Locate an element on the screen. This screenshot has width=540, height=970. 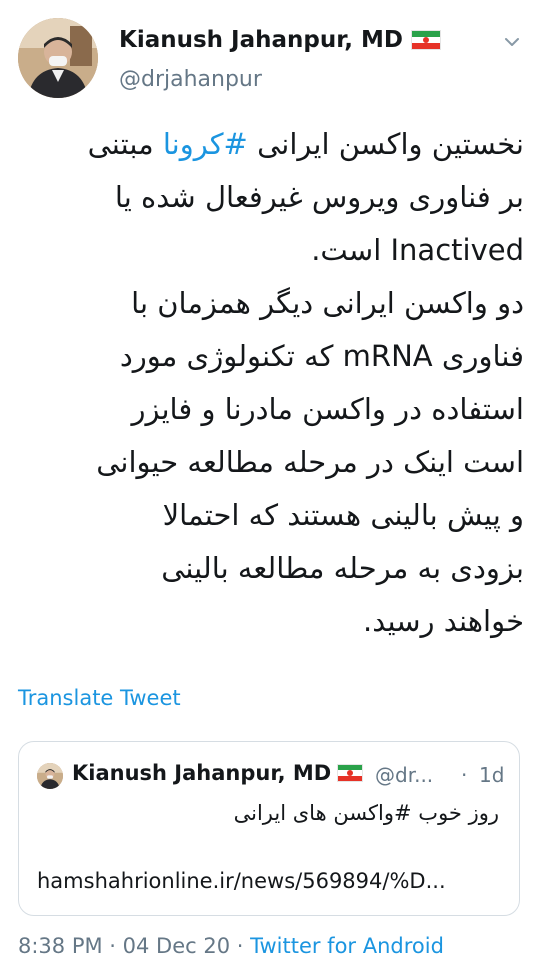
tweet-text-line: خواهند رسید. is located at coordinates (443, 621).